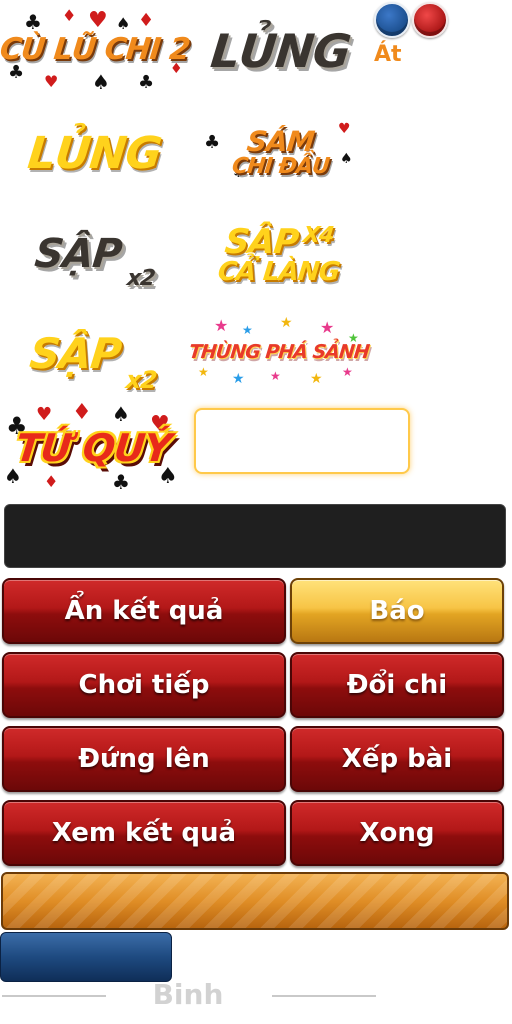  I want to click on badge-cu-lu-text: CÙ LŨ CHI 2, so click(96, 49).